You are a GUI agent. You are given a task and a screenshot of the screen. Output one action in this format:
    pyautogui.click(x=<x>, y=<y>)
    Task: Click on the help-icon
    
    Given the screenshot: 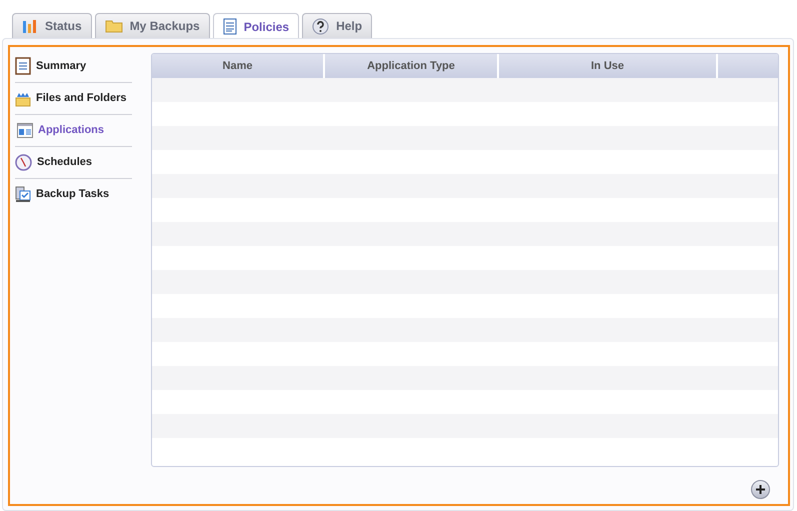 What is the action you would take?
    pyautogui.click(x=321, y=26)
    